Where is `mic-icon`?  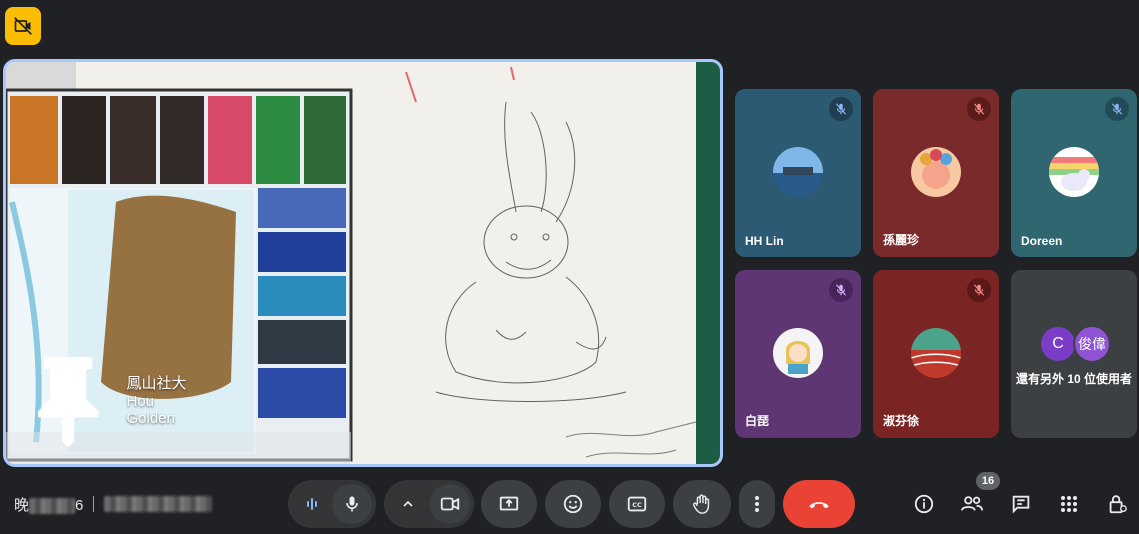 mic-icon is located at coordinates (352, 504).